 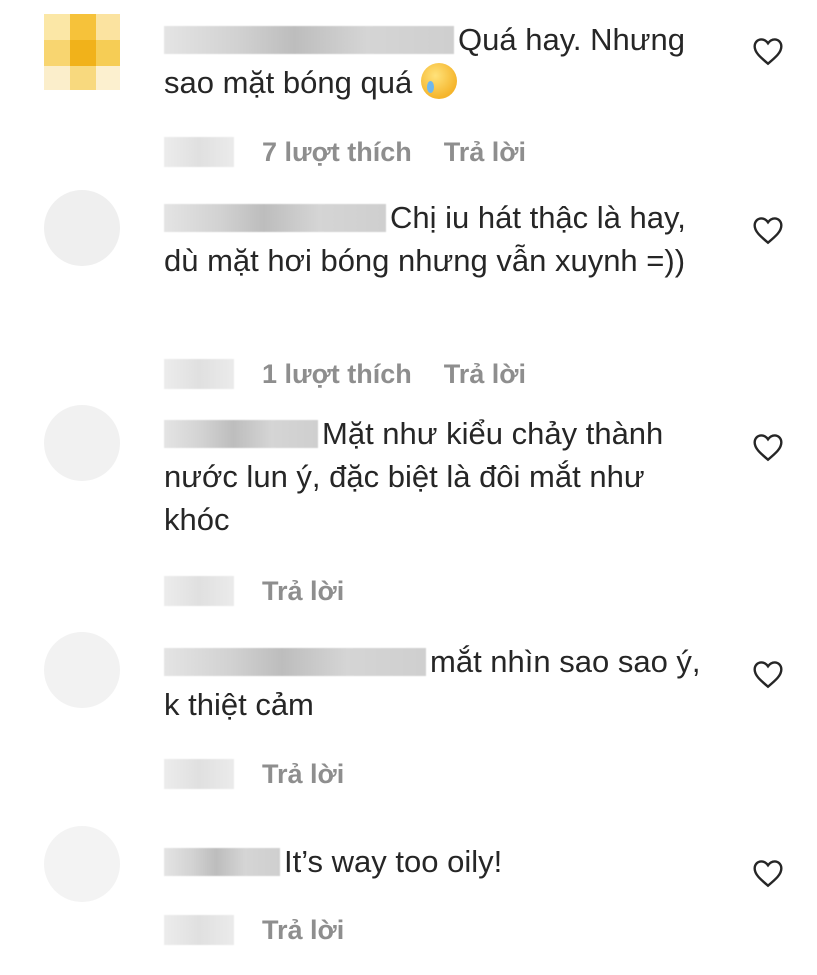 What do you see at coordinates (435, 683) in the screenshot?
I see `comment-text: mắt nhìn sao sao ý, k thiệt cảm` at bounding box center [435, 683].